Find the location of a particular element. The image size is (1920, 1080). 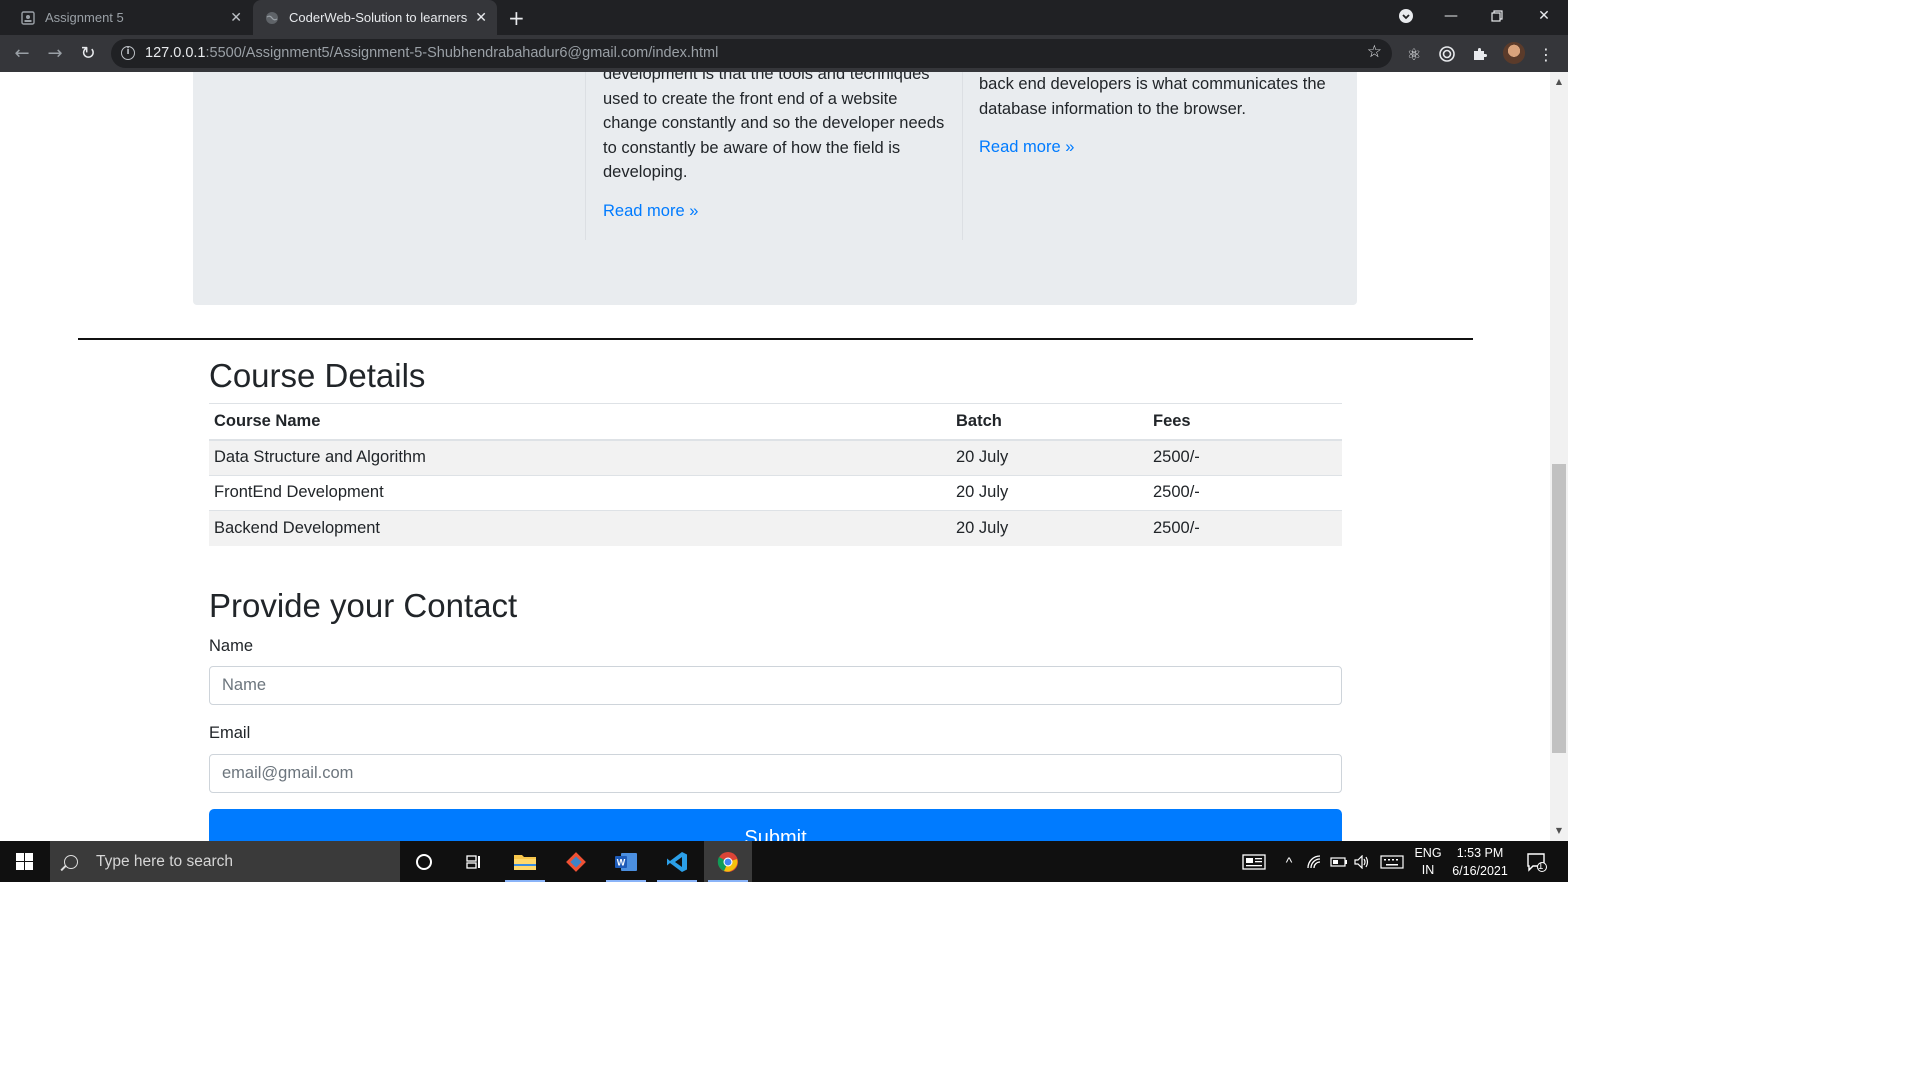

word-icon: W is located at coordinates (626, 861).